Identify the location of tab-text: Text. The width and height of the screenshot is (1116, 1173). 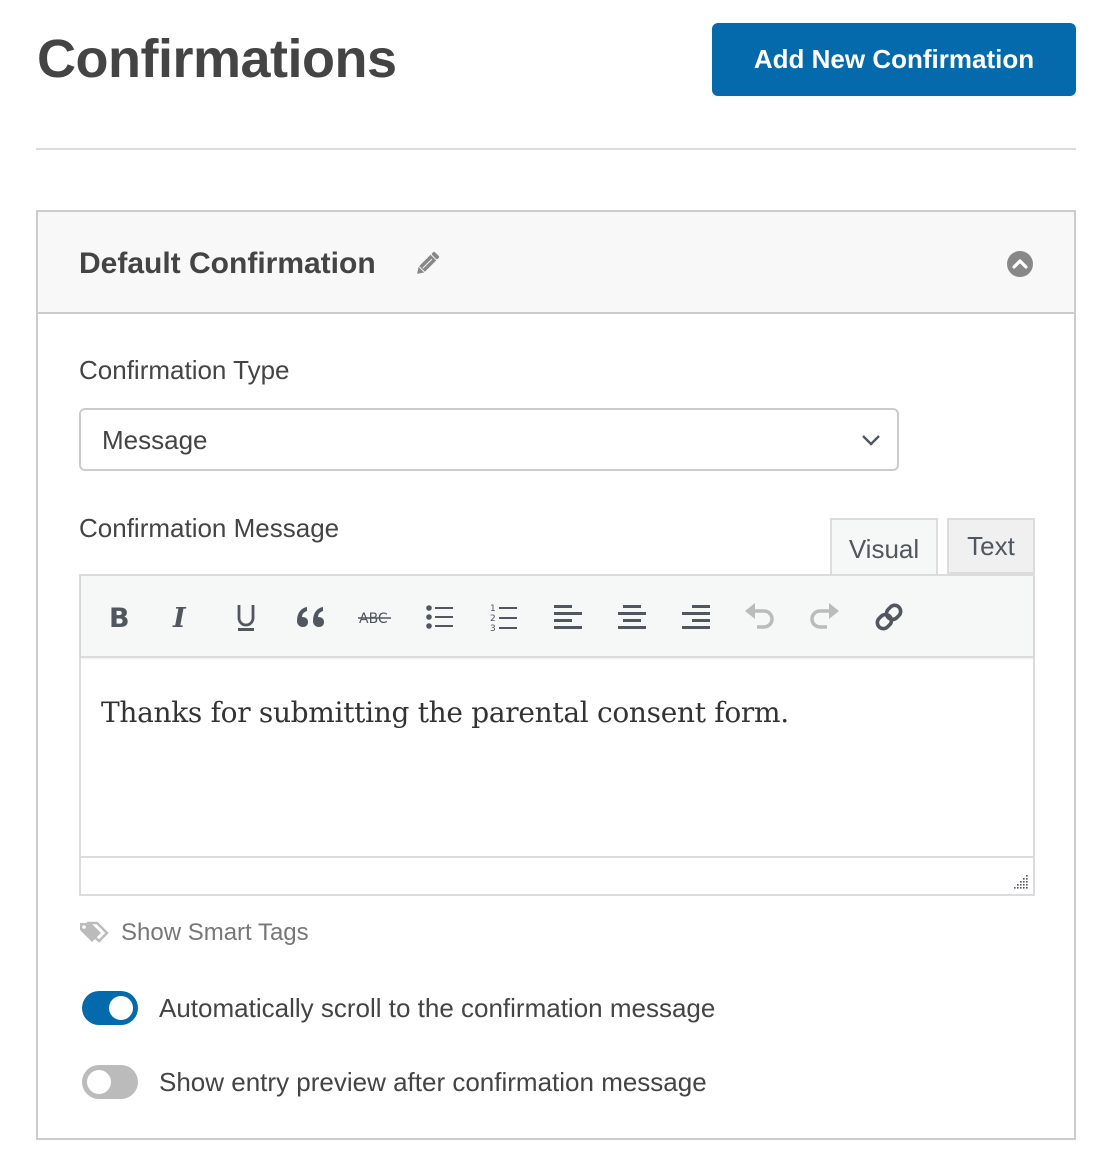
(991, 546).